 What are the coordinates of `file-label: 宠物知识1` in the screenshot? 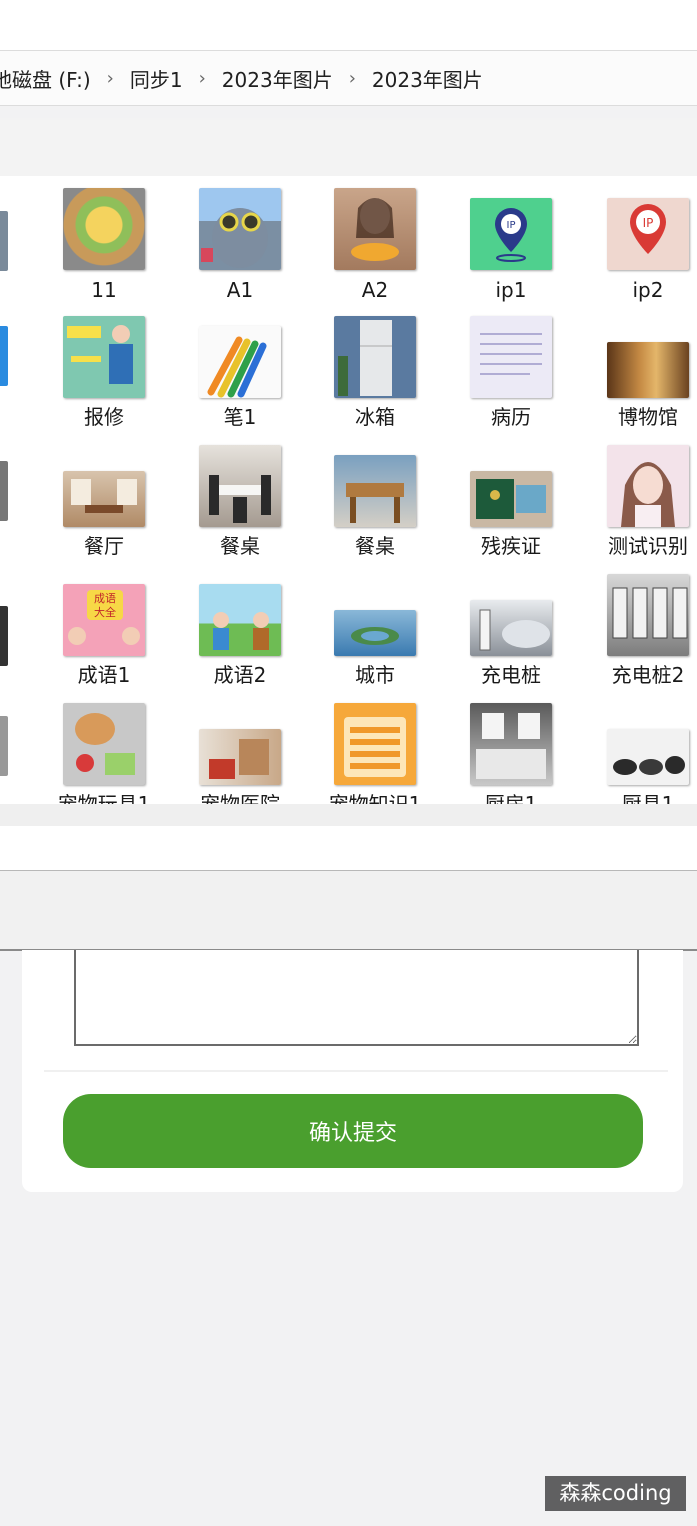 It's located at (375, 798).